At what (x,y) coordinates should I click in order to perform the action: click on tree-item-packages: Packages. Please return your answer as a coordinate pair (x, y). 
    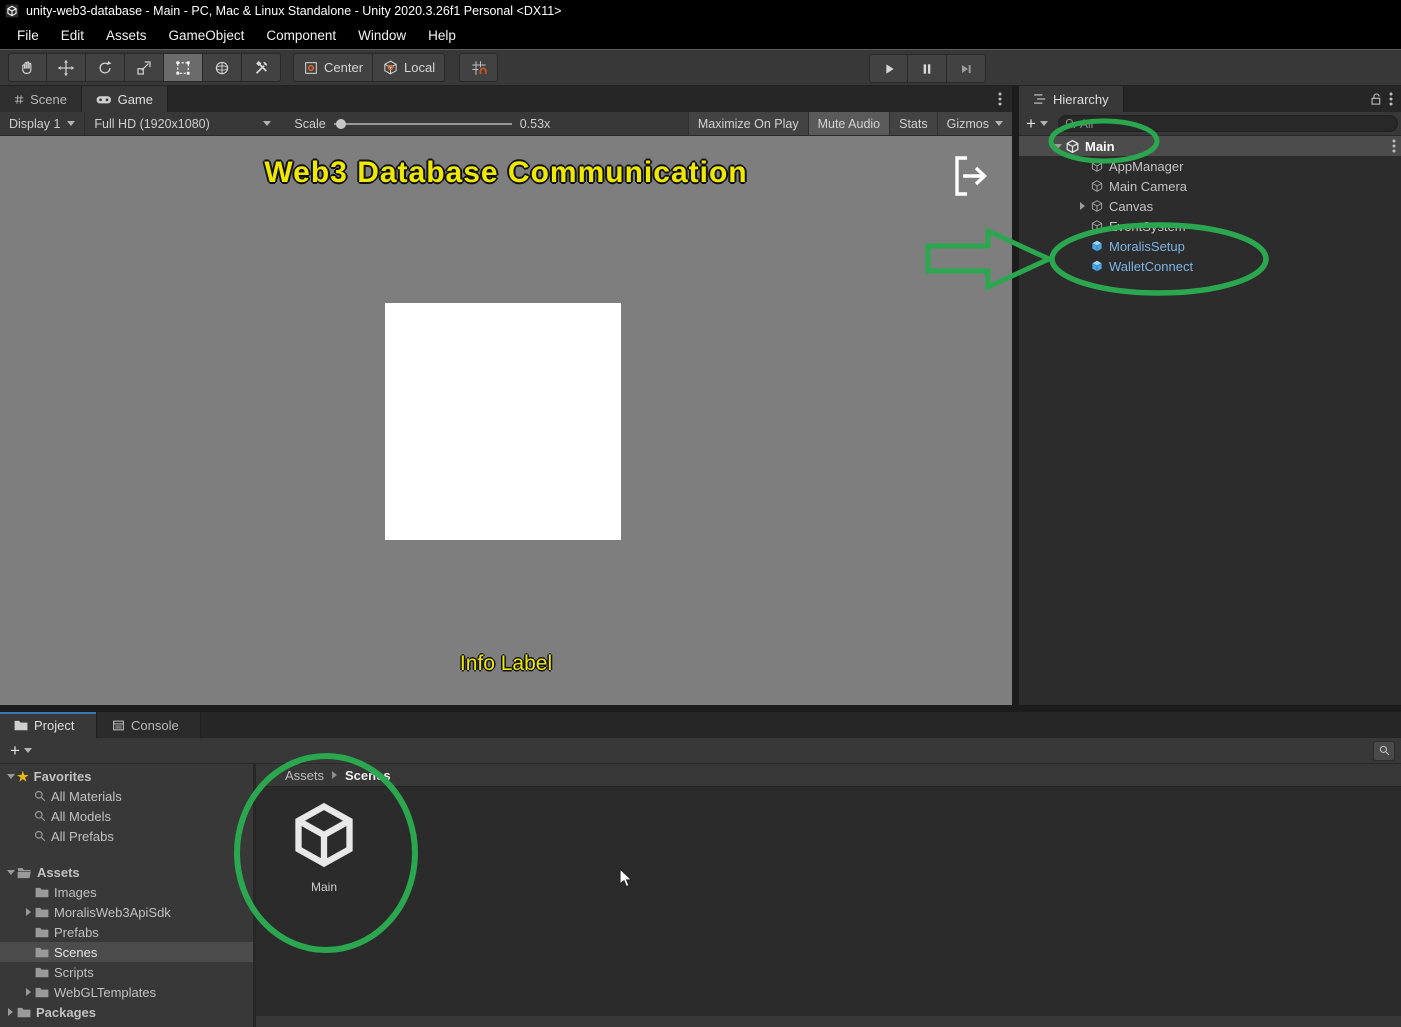
    Looking at the image, I should click on (126, 1012).